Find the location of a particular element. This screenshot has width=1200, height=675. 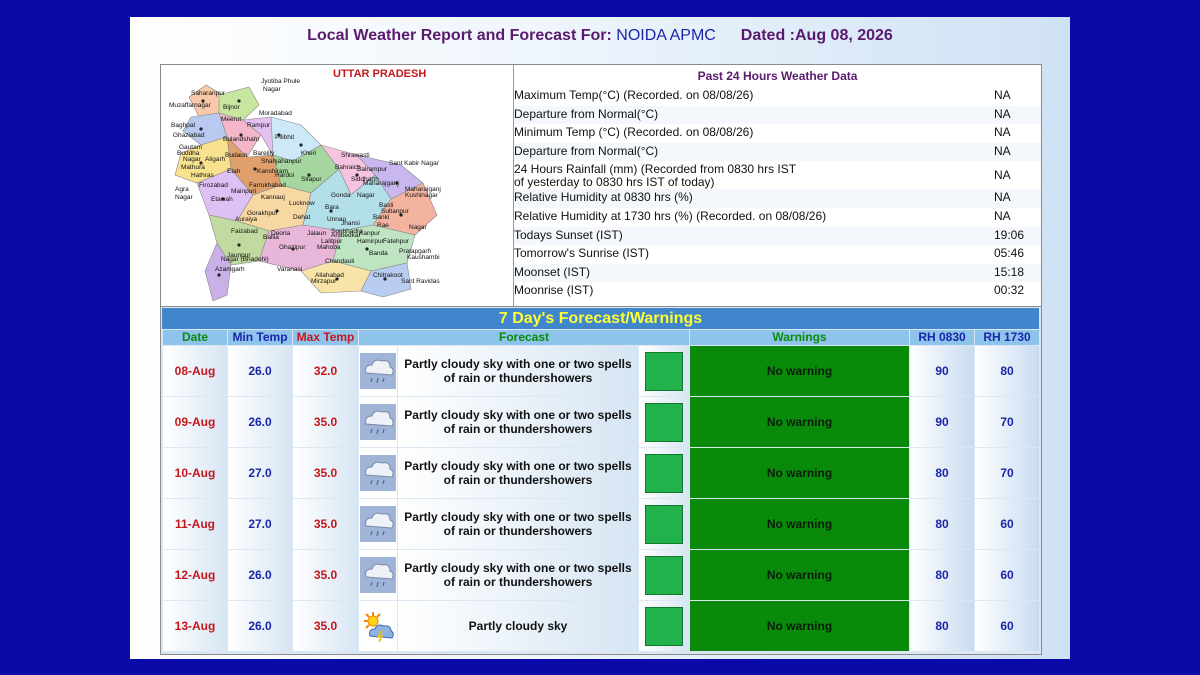

past-24h-row: Moonrise (IST) 00:32 is located at coordinates (777, 291).